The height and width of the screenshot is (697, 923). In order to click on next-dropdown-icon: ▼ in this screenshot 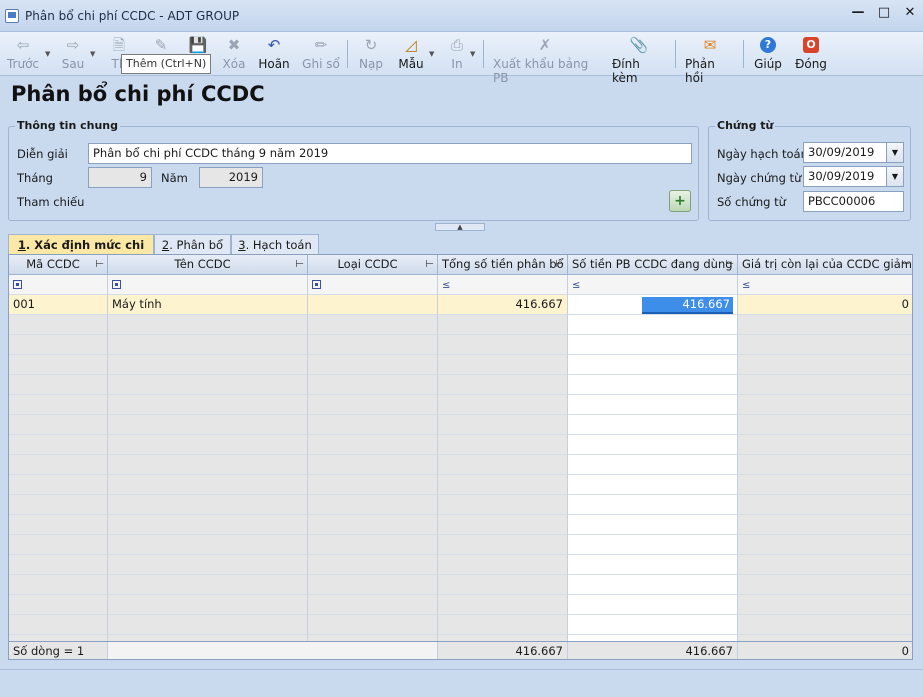, I will do `click(92, 54)`.